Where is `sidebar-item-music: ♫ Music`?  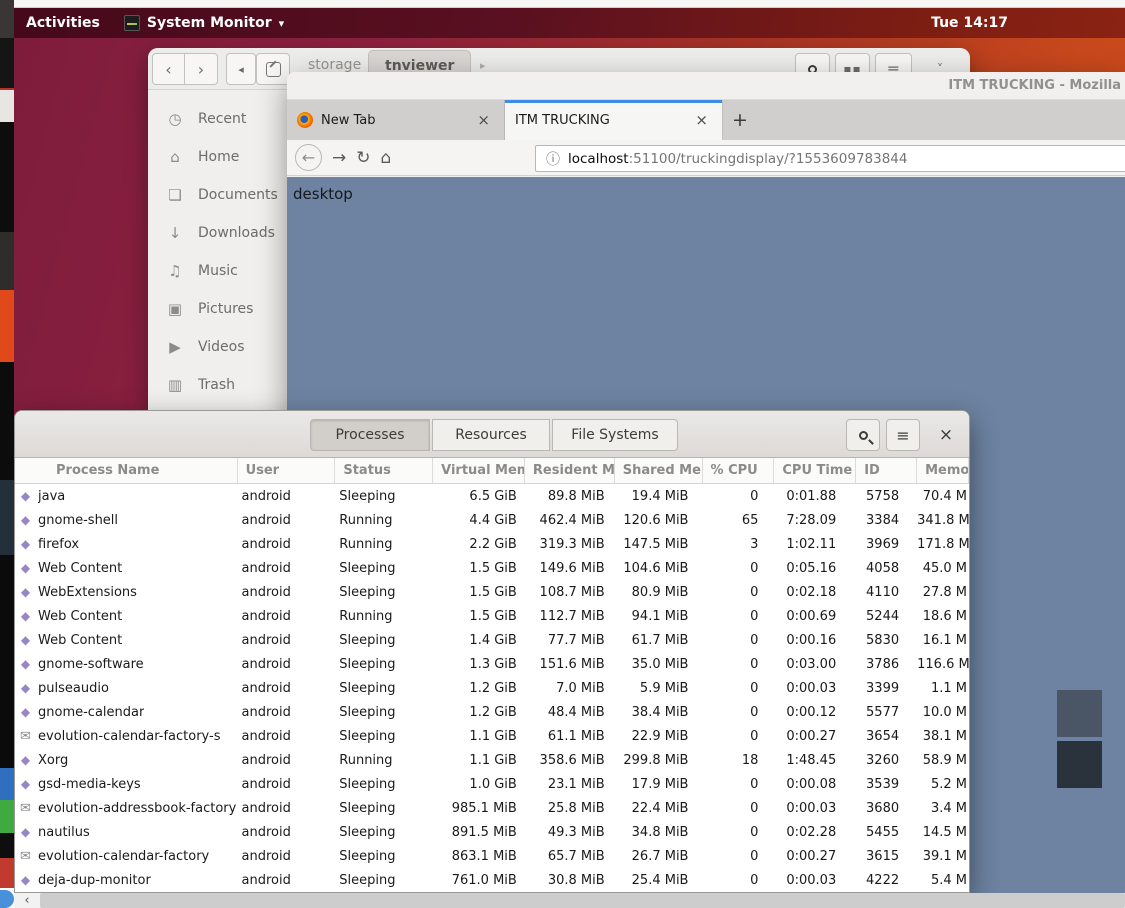 sidebar-item-music: ♫ Music is located at coordinates (217, 271).